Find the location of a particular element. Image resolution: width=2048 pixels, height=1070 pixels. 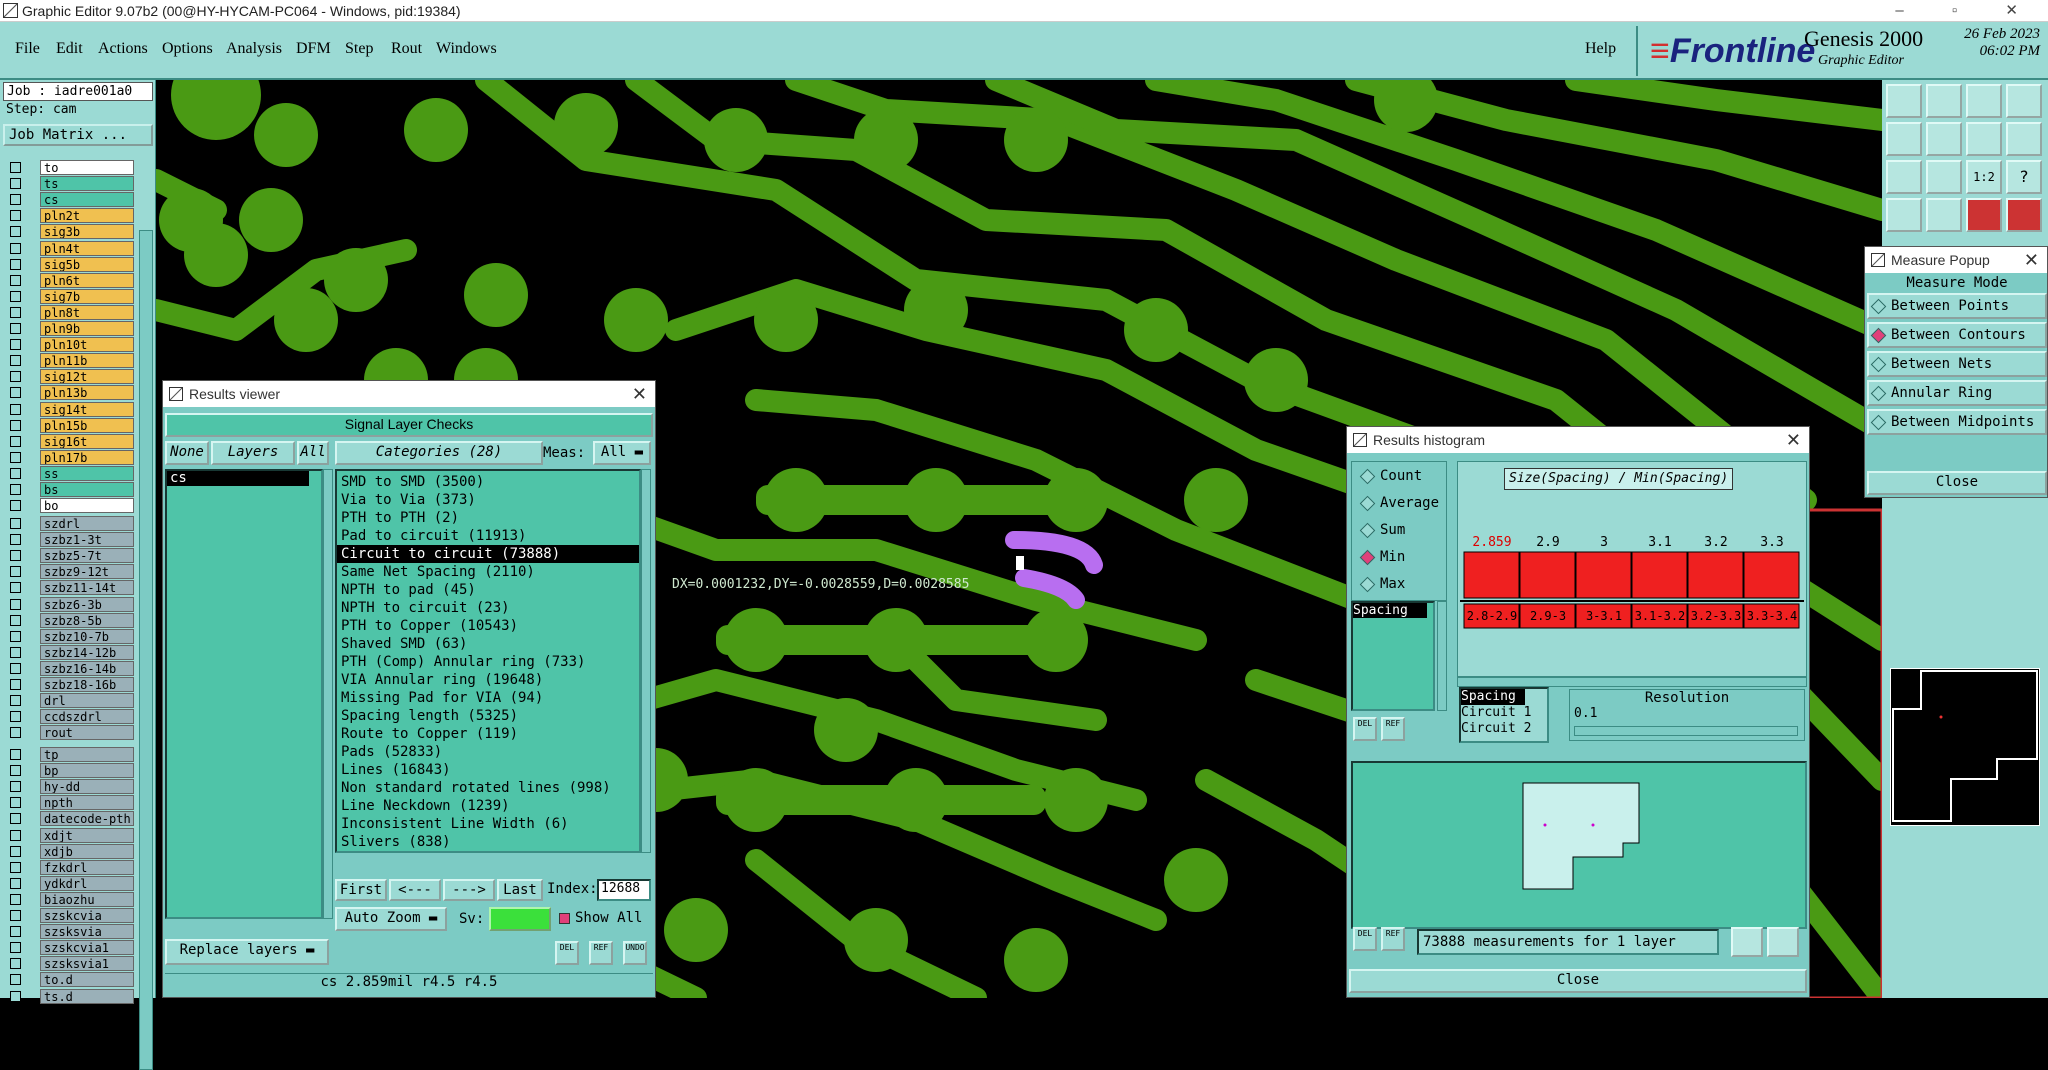

layer-scrollbar is located at coordinates (146, 650).